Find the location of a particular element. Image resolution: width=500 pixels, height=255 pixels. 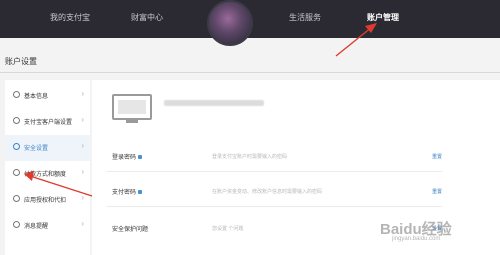

nav-account-management: 账户管理 is located at coordinates (383, 17).